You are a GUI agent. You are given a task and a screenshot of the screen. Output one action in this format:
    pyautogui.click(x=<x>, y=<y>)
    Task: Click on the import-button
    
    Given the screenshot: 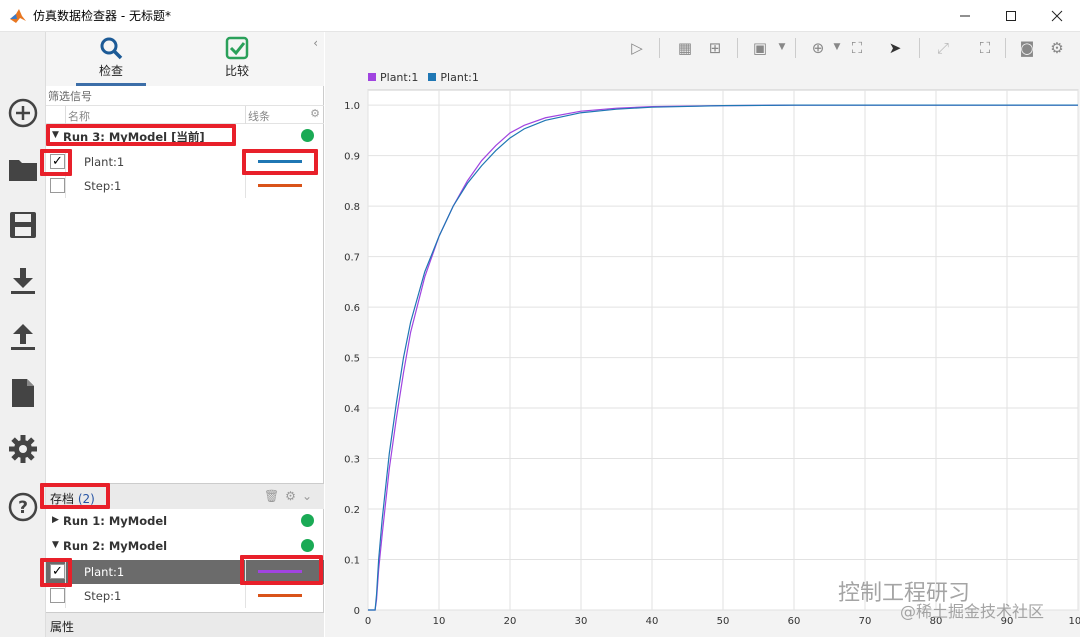 What is the action you would take?
    pyautogui.click(x=23, y=281)
    